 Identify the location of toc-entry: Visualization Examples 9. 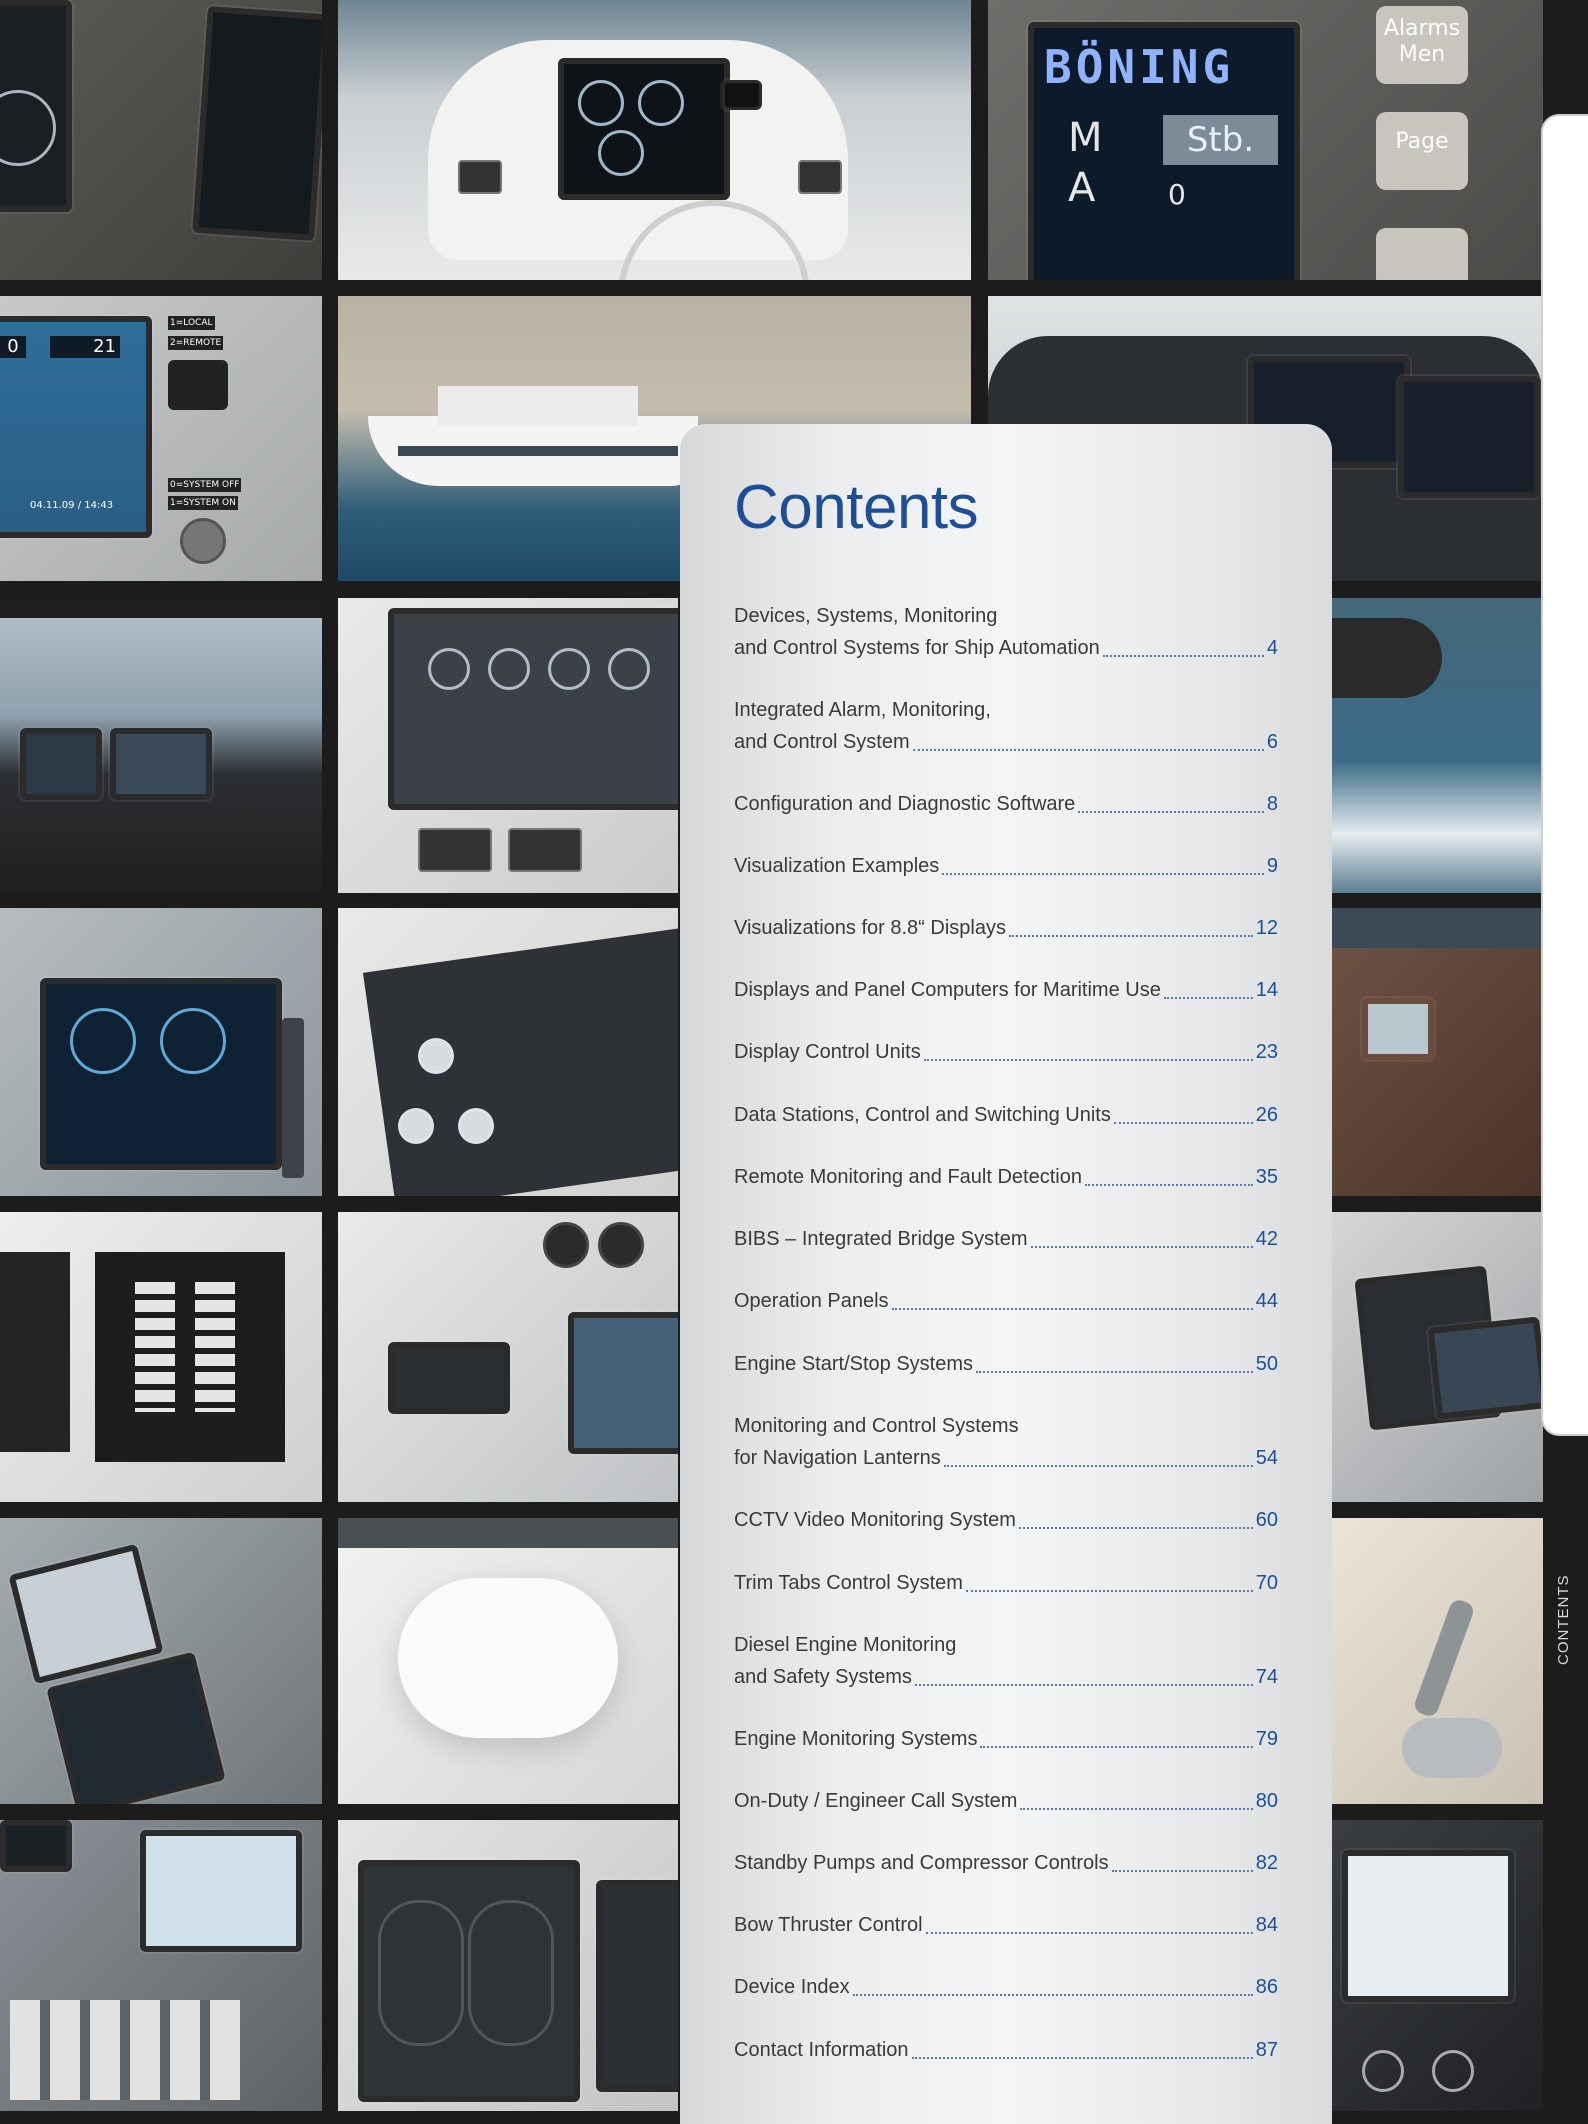
(1006, 866).